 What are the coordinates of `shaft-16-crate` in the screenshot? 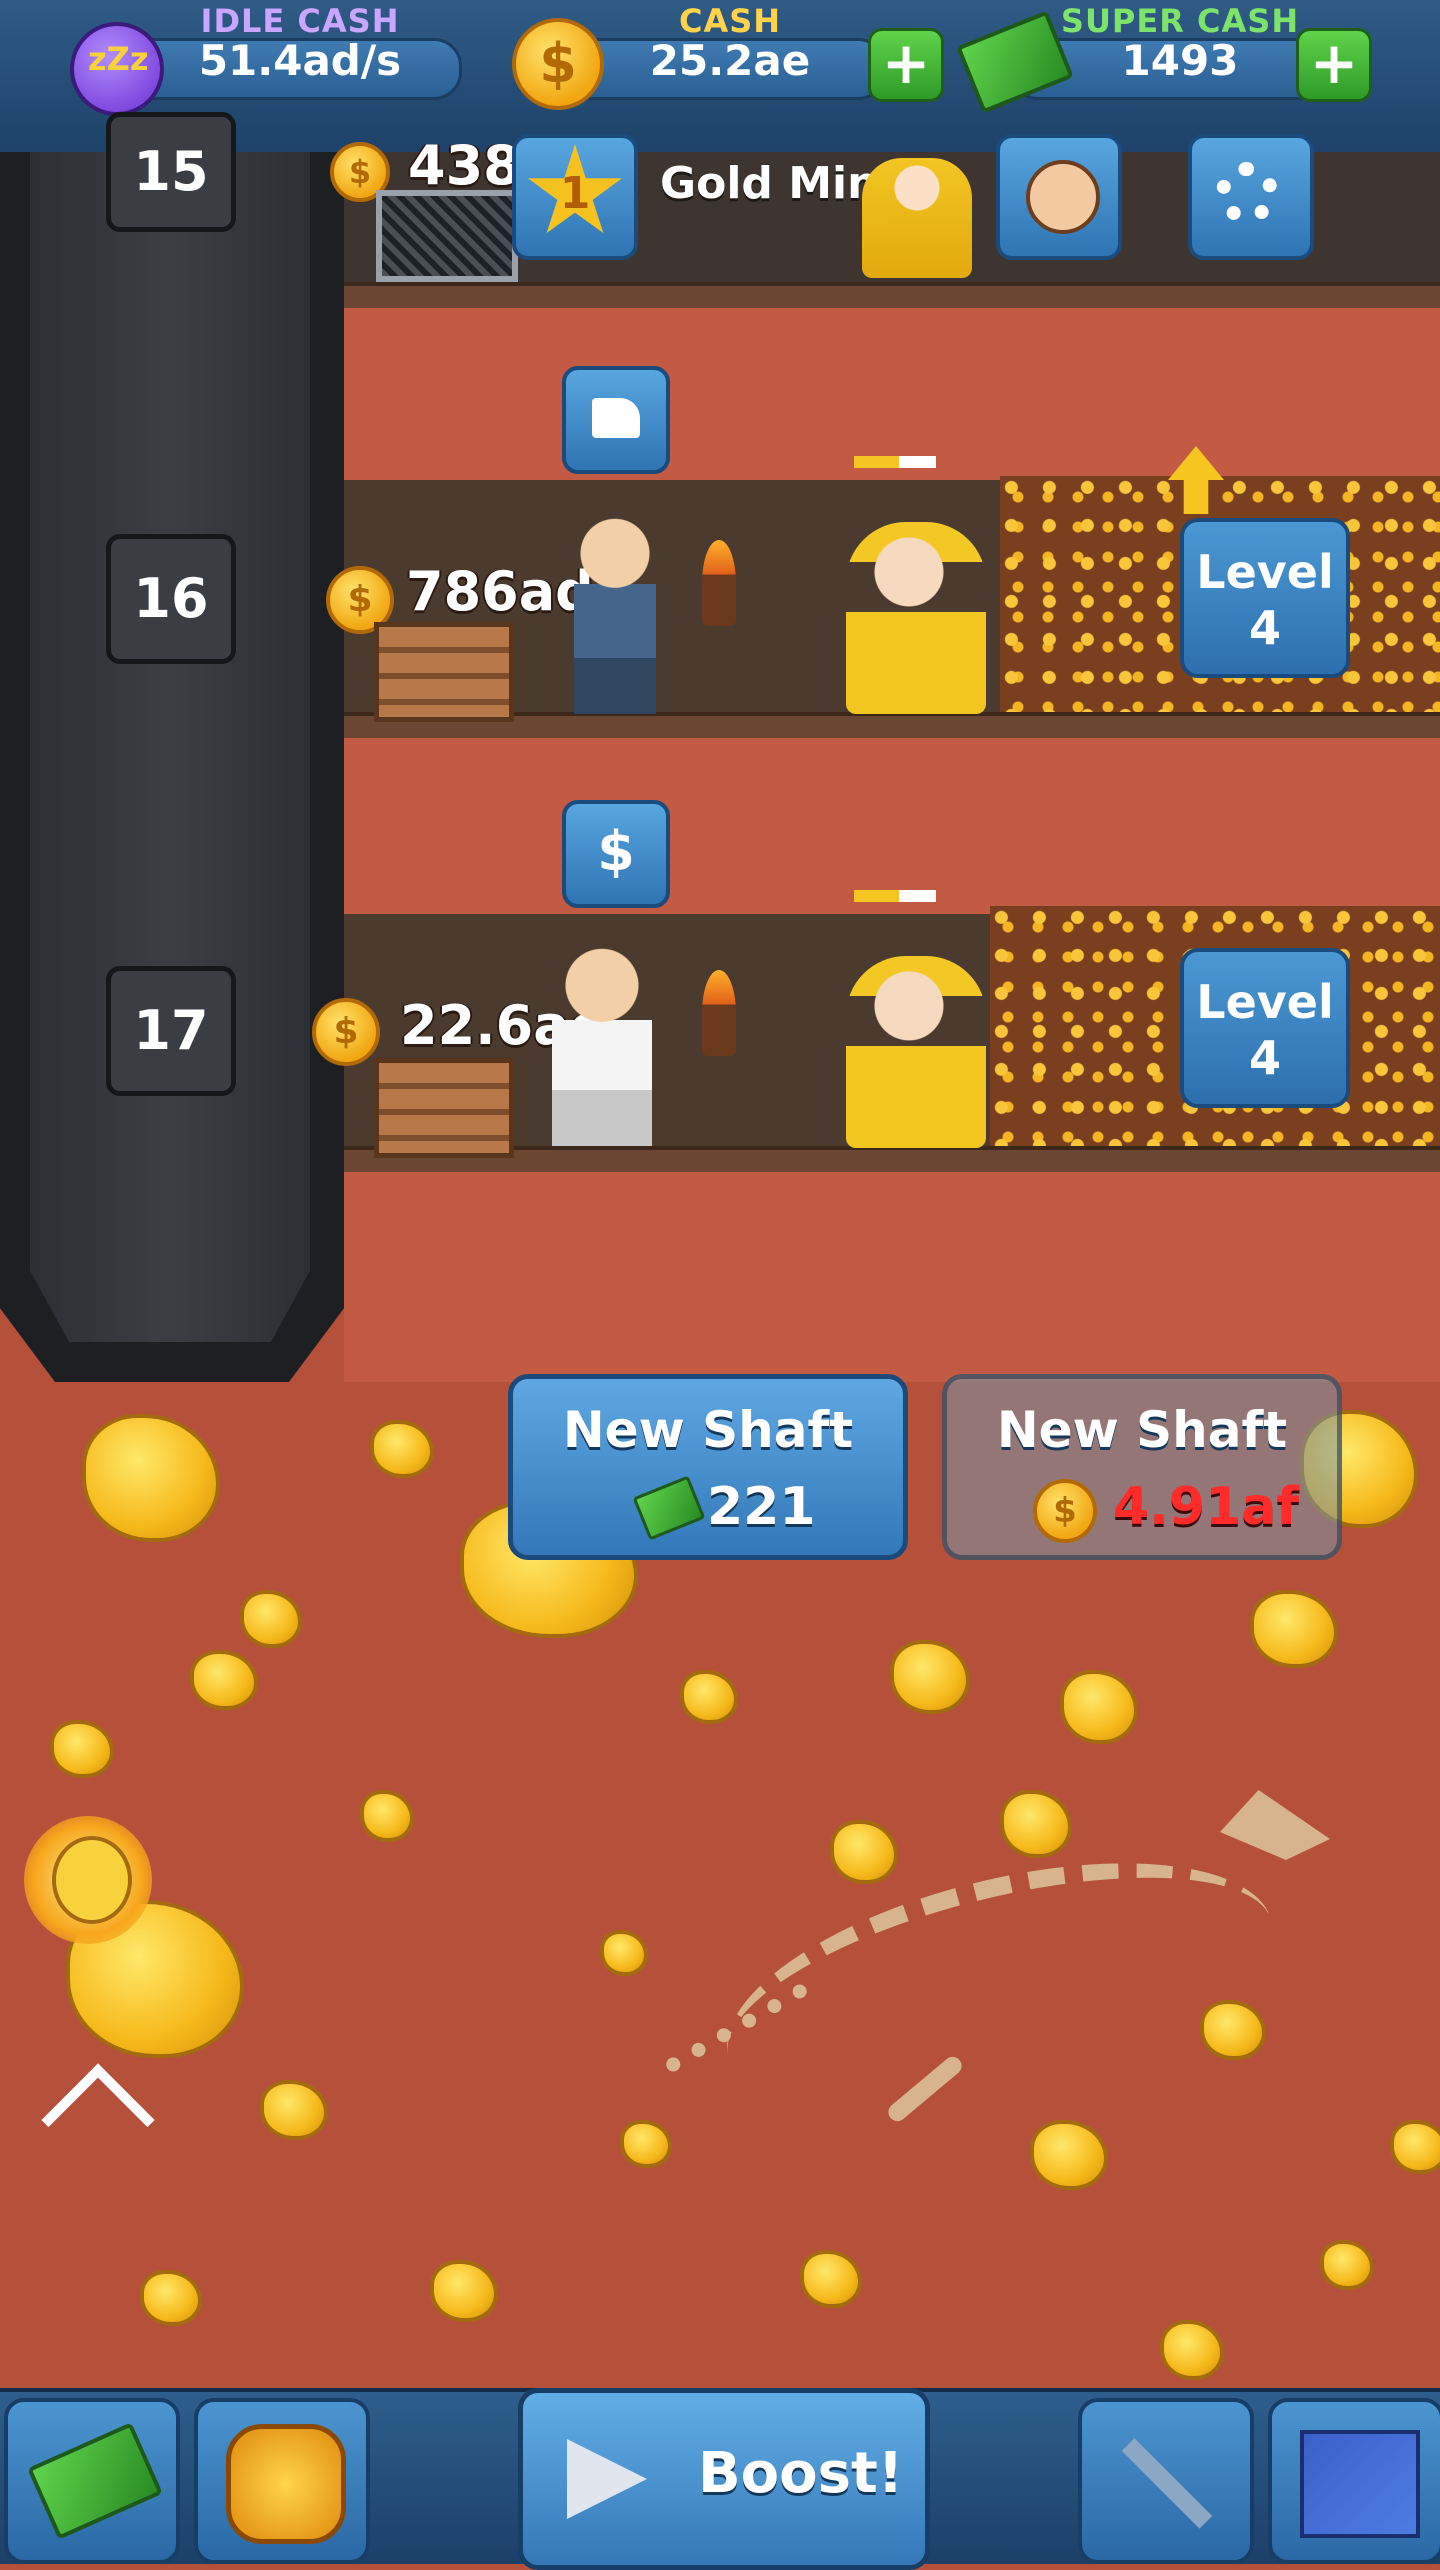 It's located at (444, 672).